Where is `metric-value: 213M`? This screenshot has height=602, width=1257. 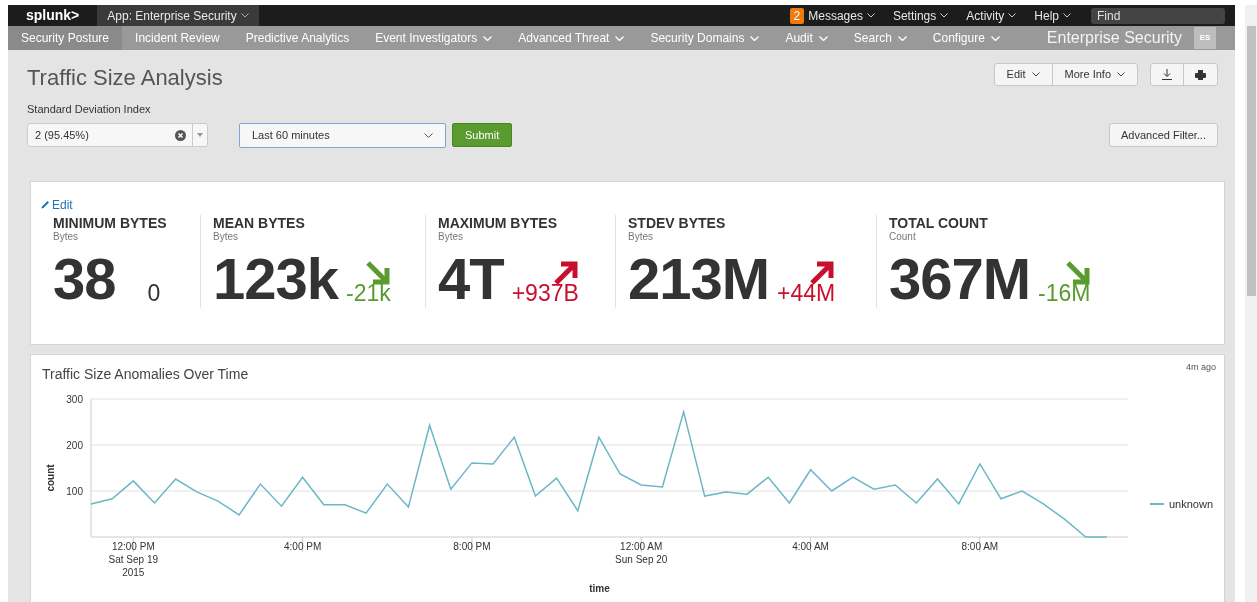 metric-value: 213M is located at coordinates (699, 278).